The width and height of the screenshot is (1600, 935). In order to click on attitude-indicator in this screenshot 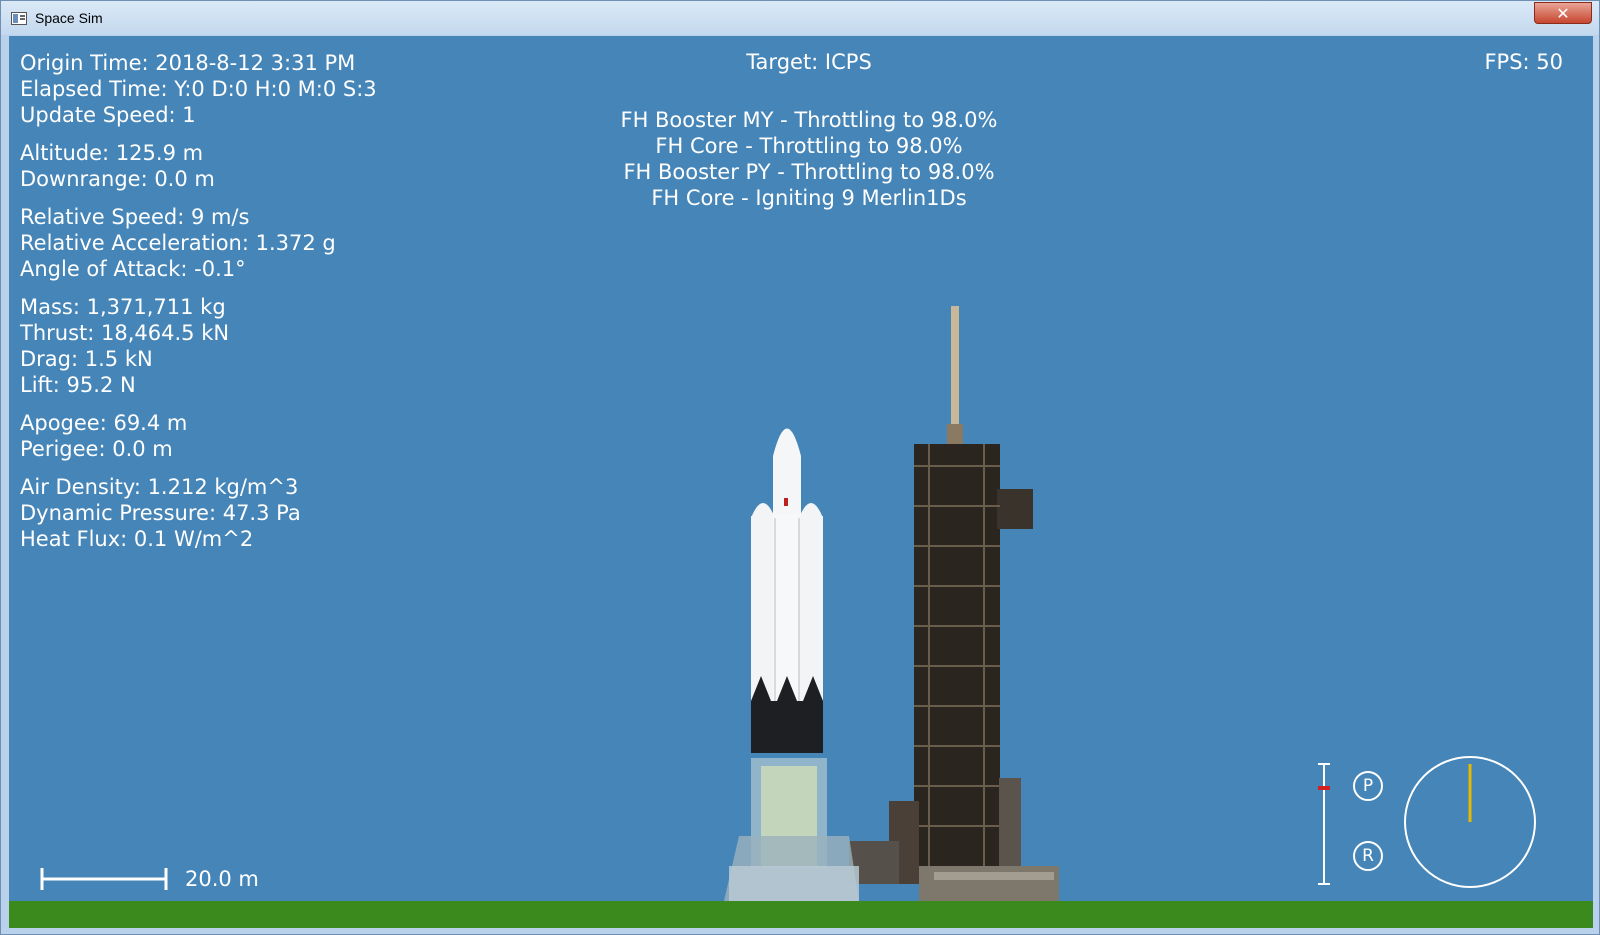, I will do `click(1470, 822)`.